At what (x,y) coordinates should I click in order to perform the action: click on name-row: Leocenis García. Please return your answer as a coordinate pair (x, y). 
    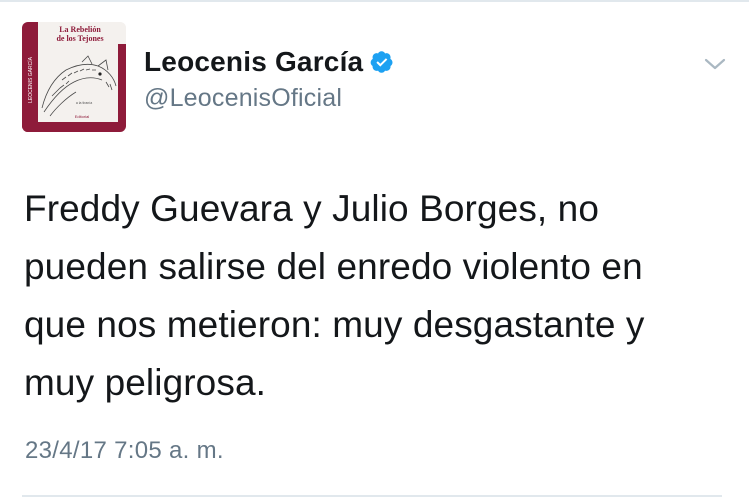
    Looking at the image, I should click on (269, 62).